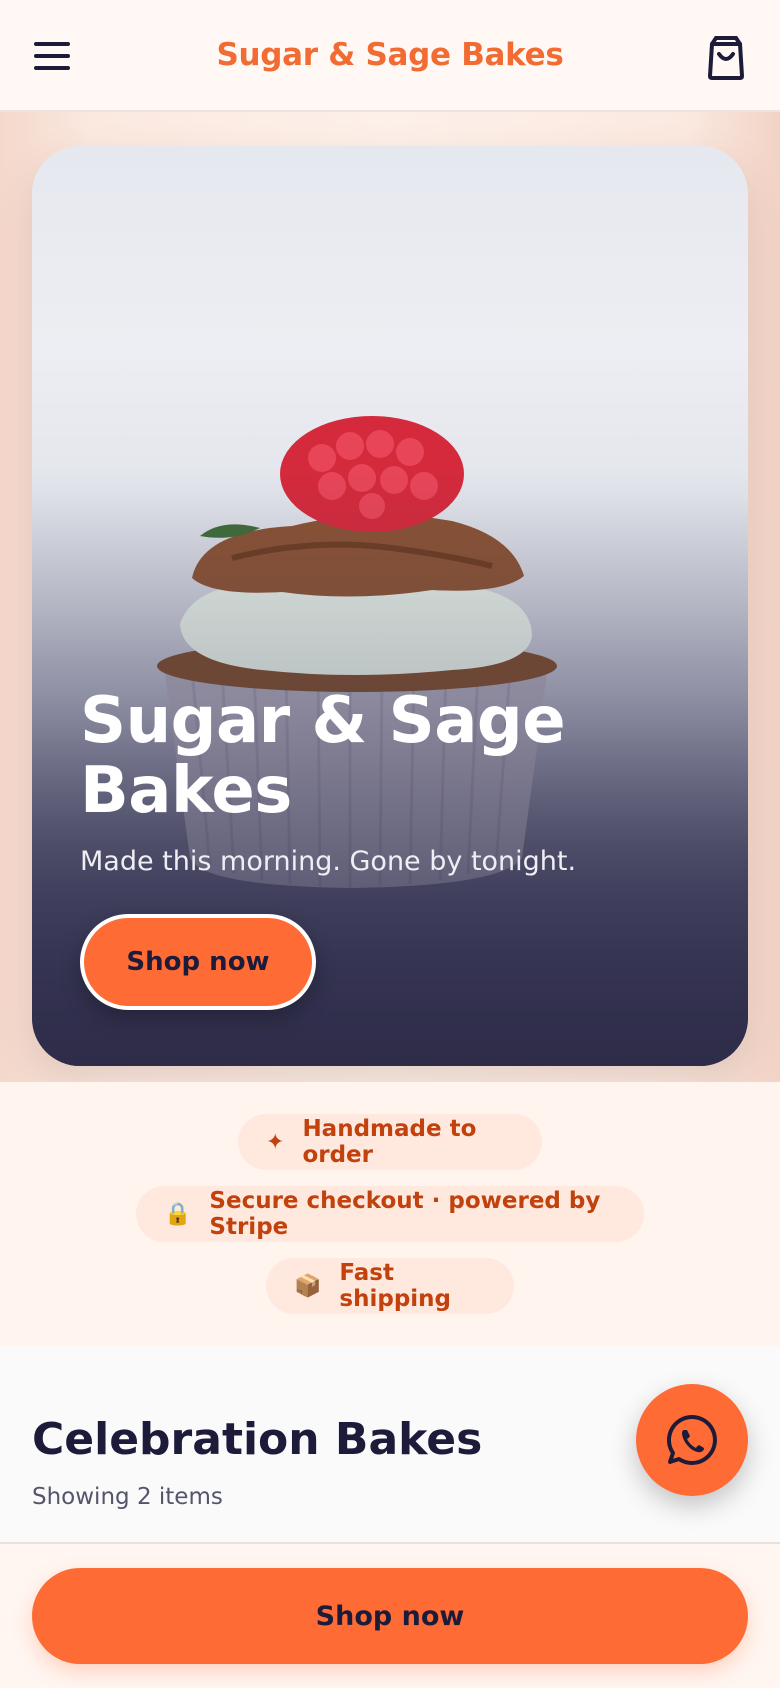 The image size is (780, 1688). I want to click on sparkle-icon: ✦, so click(275, 1142).